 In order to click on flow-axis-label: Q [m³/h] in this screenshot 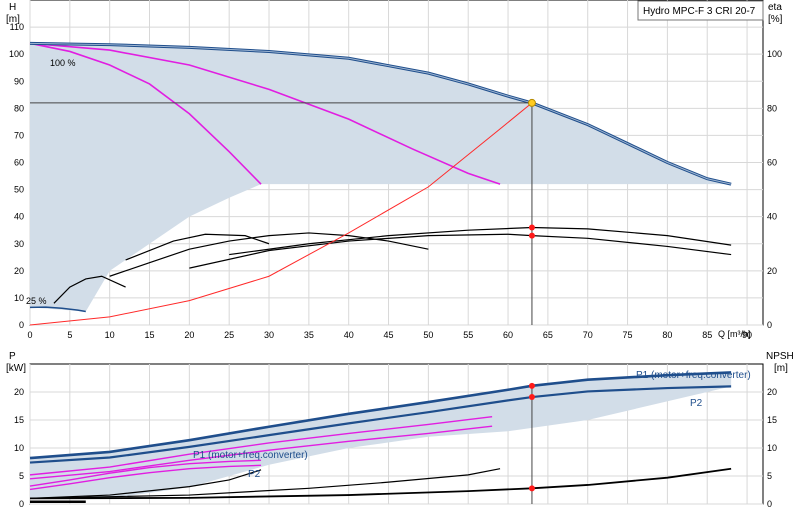, I will do `click(734, 334)`.